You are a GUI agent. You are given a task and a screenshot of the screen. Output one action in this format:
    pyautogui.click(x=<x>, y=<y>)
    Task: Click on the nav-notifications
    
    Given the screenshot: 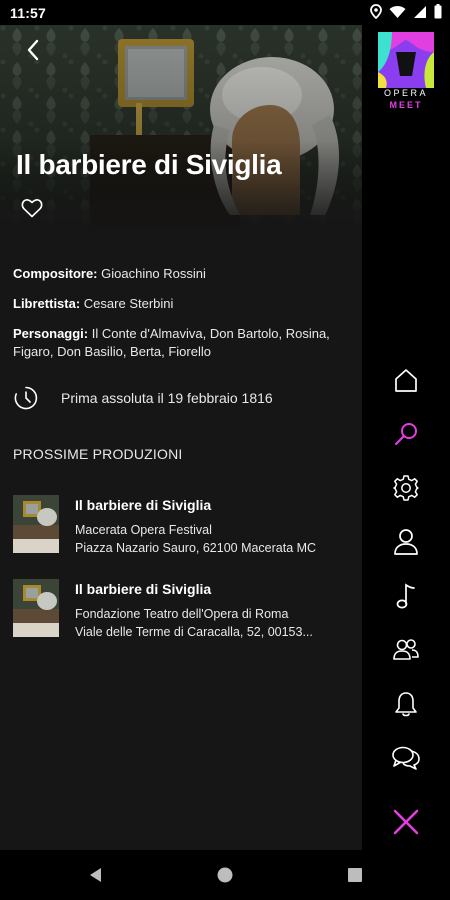 What is the action you would take?
    pyautogui.click(x=406, y=704)
    